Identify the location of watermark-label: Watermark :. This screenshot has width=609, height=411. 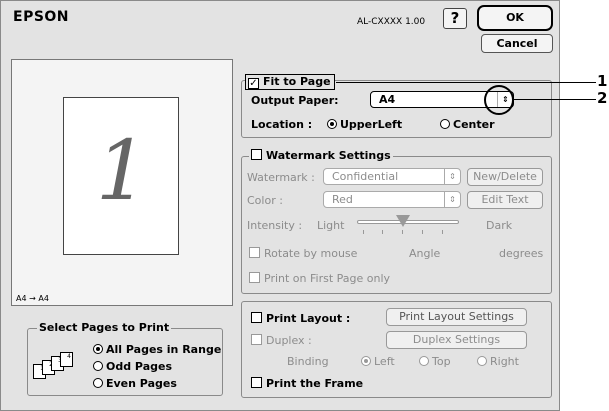
(281, 177).